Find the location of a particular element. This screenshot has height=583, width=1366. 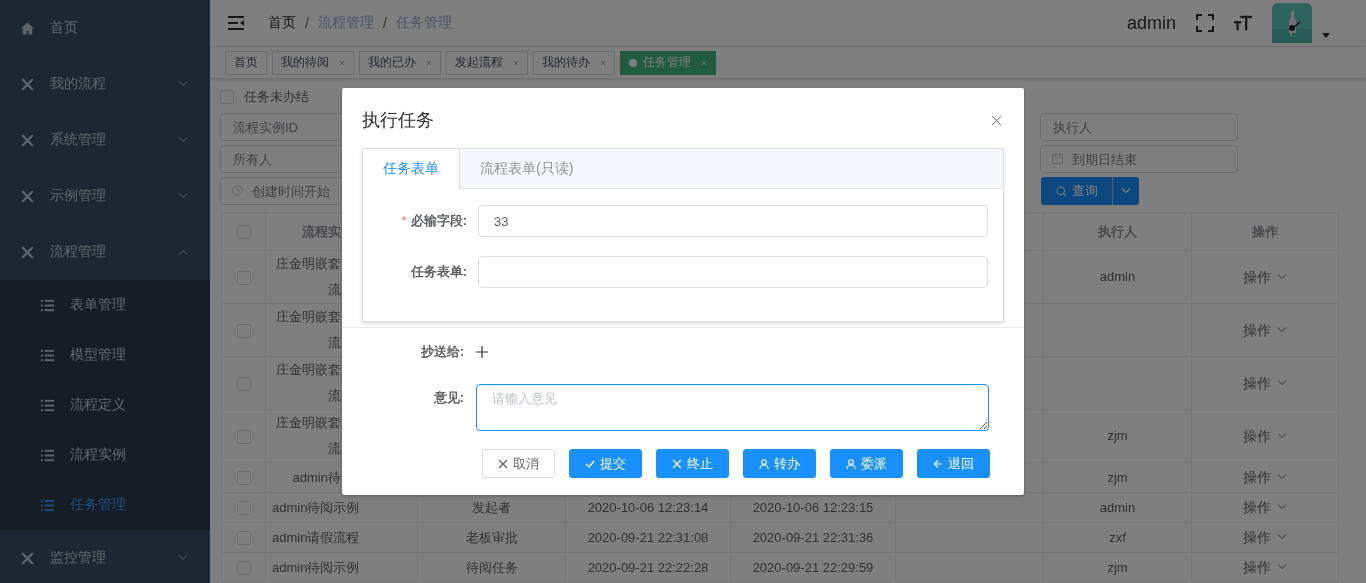

input-field is located at coordinates (733, 272).